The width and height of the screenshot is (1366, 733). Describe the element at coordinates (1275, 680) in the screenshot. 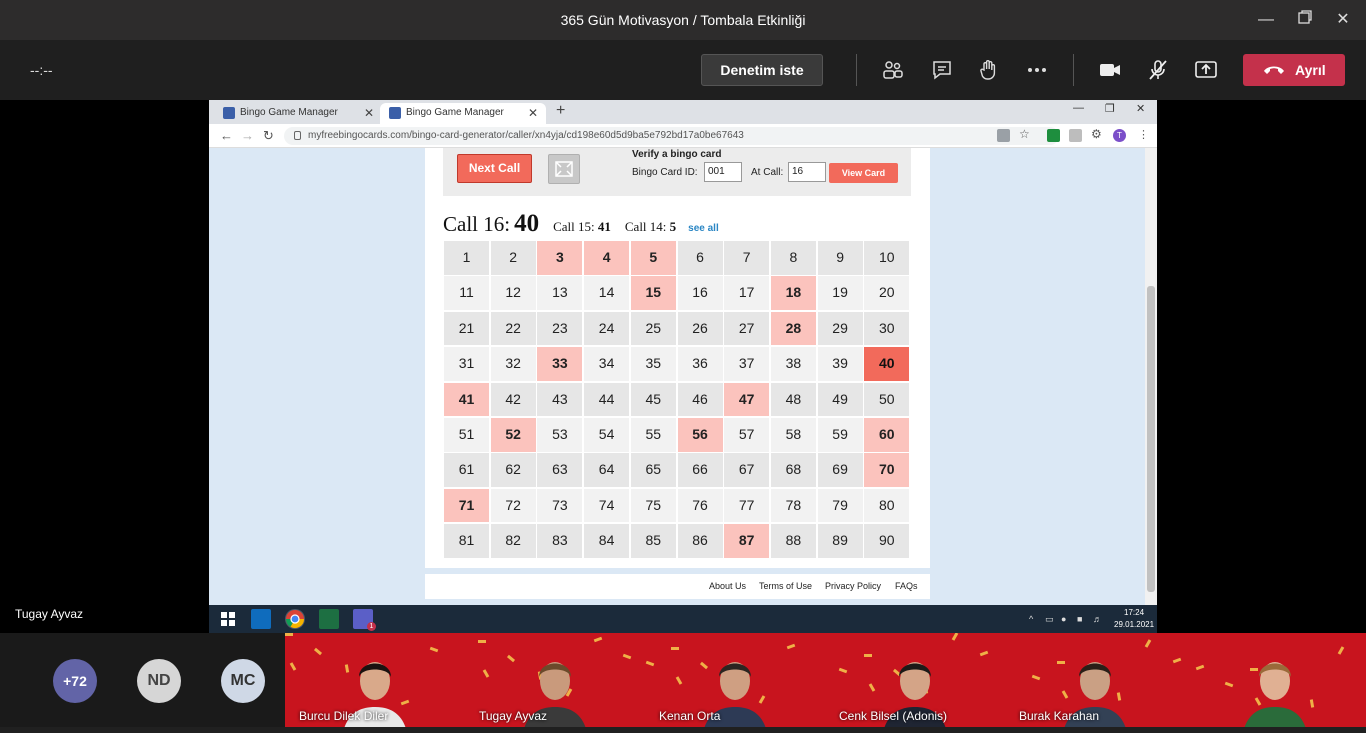

I see `video-tile` at that location.